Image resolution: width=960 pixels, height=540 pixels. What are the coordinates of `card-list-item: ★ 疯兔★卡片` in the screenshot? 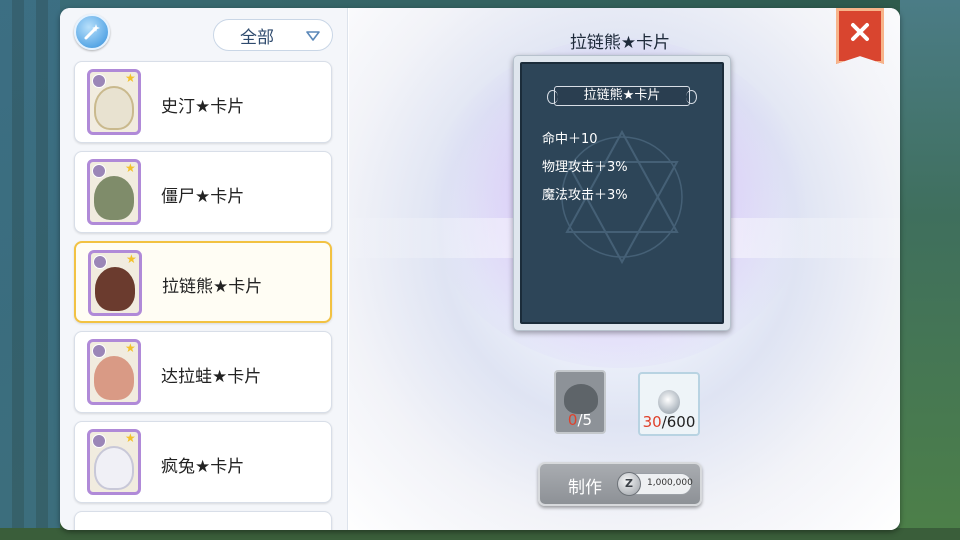 It's located at (203, 462).